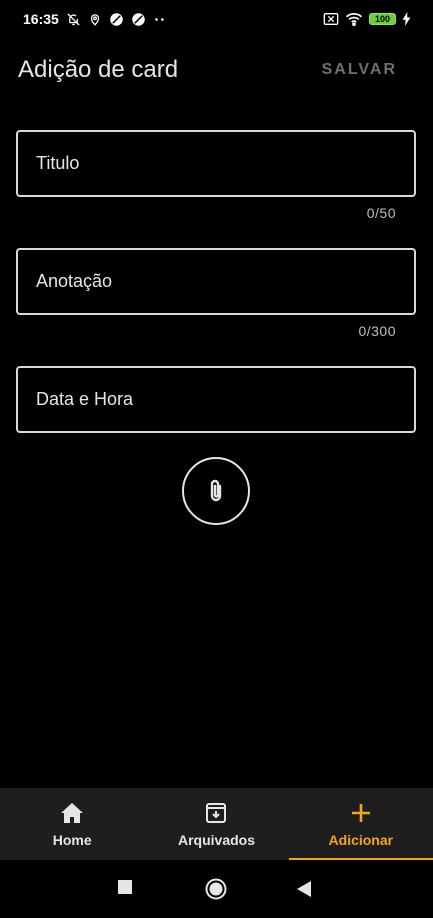 The height and width of the screenshot is (918, 433). Describe the element at coordinates (359, 70) in the screenshot. I see `save-button: SALVAR` at that location.